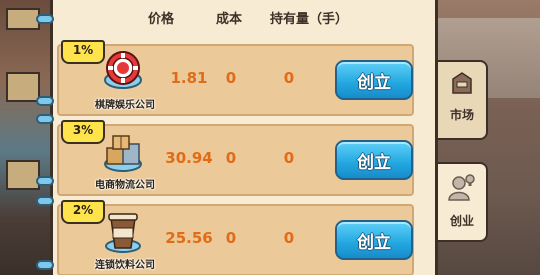  What do you see at coordinates (462, 85) in the screenshot?
I see `shop-icon` at bounding box center [462, 85].